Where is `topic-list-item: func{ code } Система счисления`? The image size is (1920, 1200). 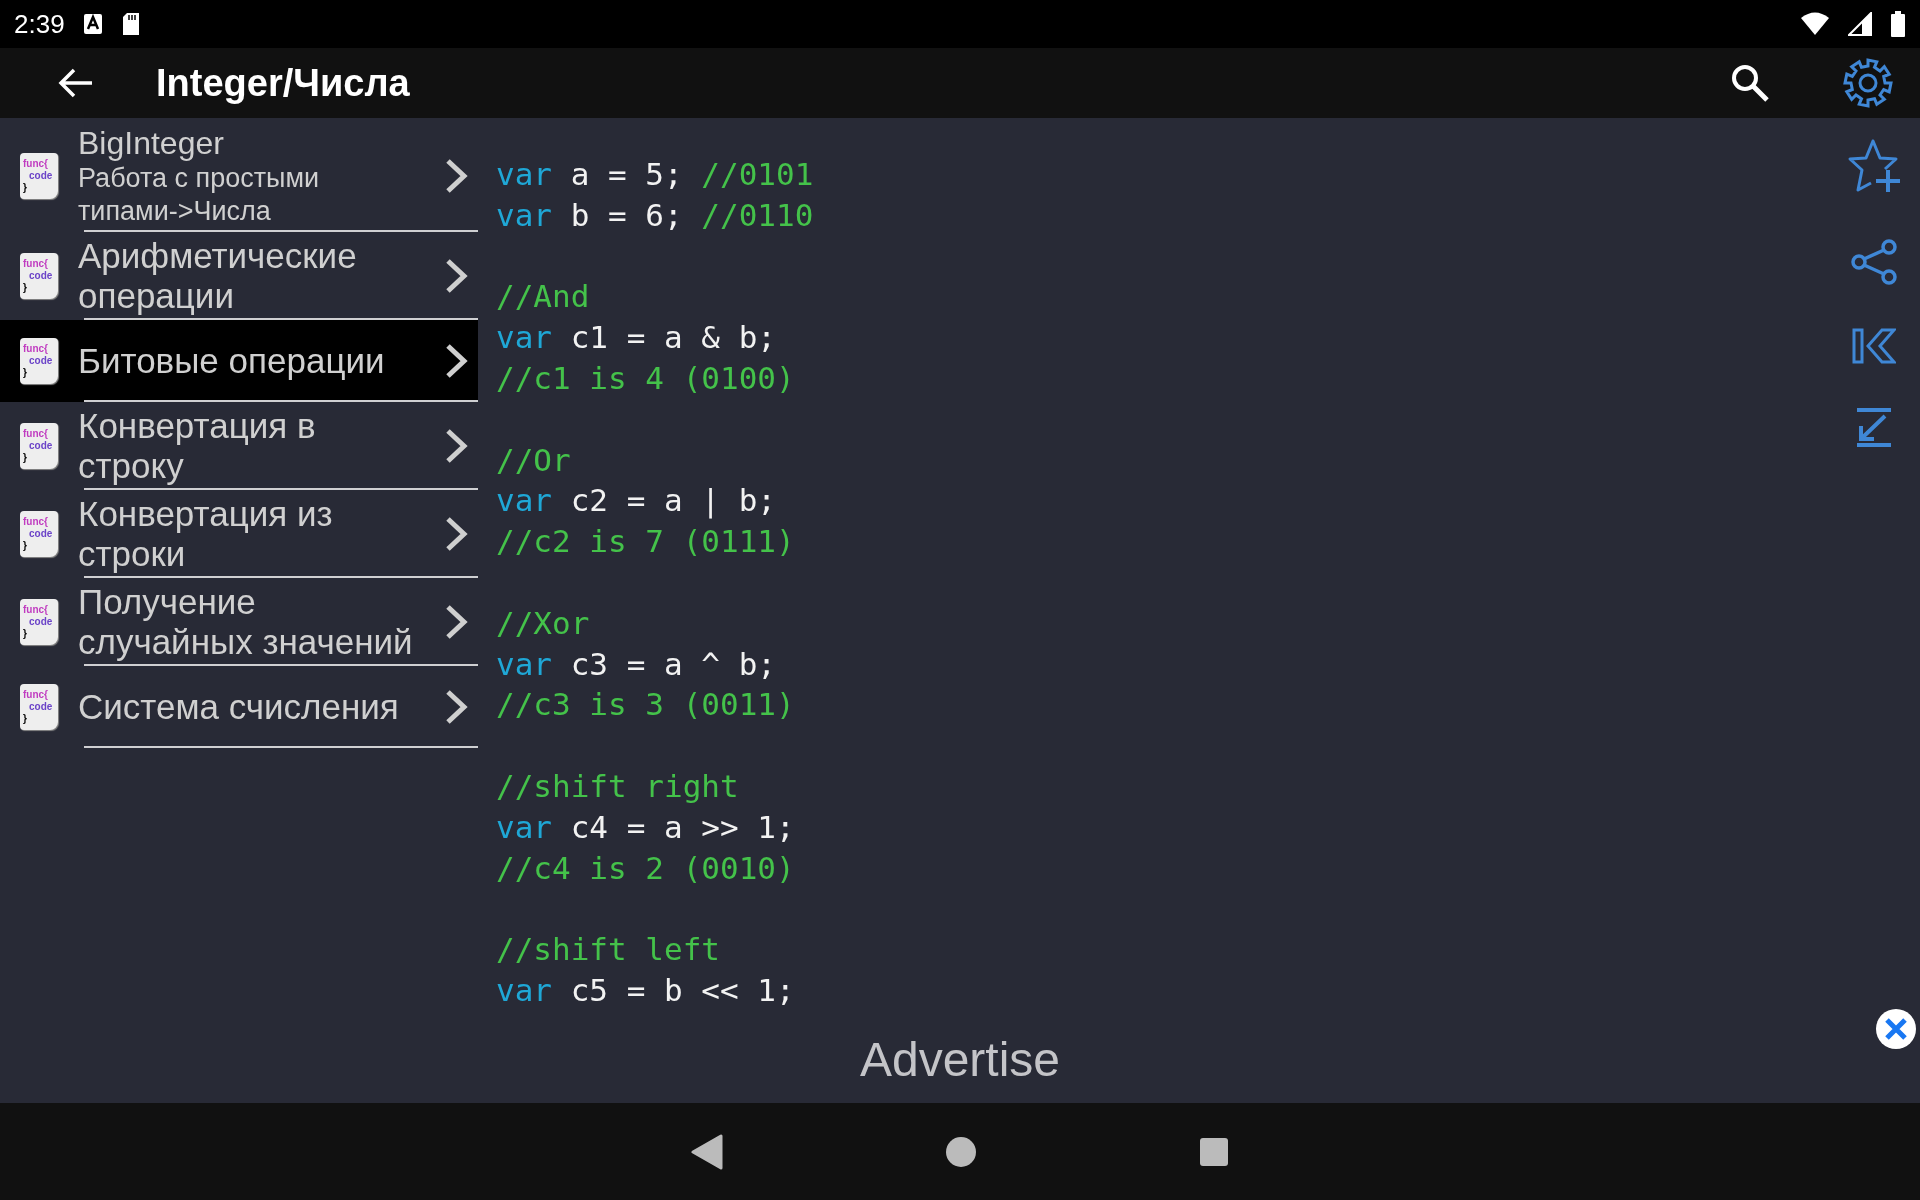
topic-list-item: func{ code } Система счисления is located at coordinates (239, 707).